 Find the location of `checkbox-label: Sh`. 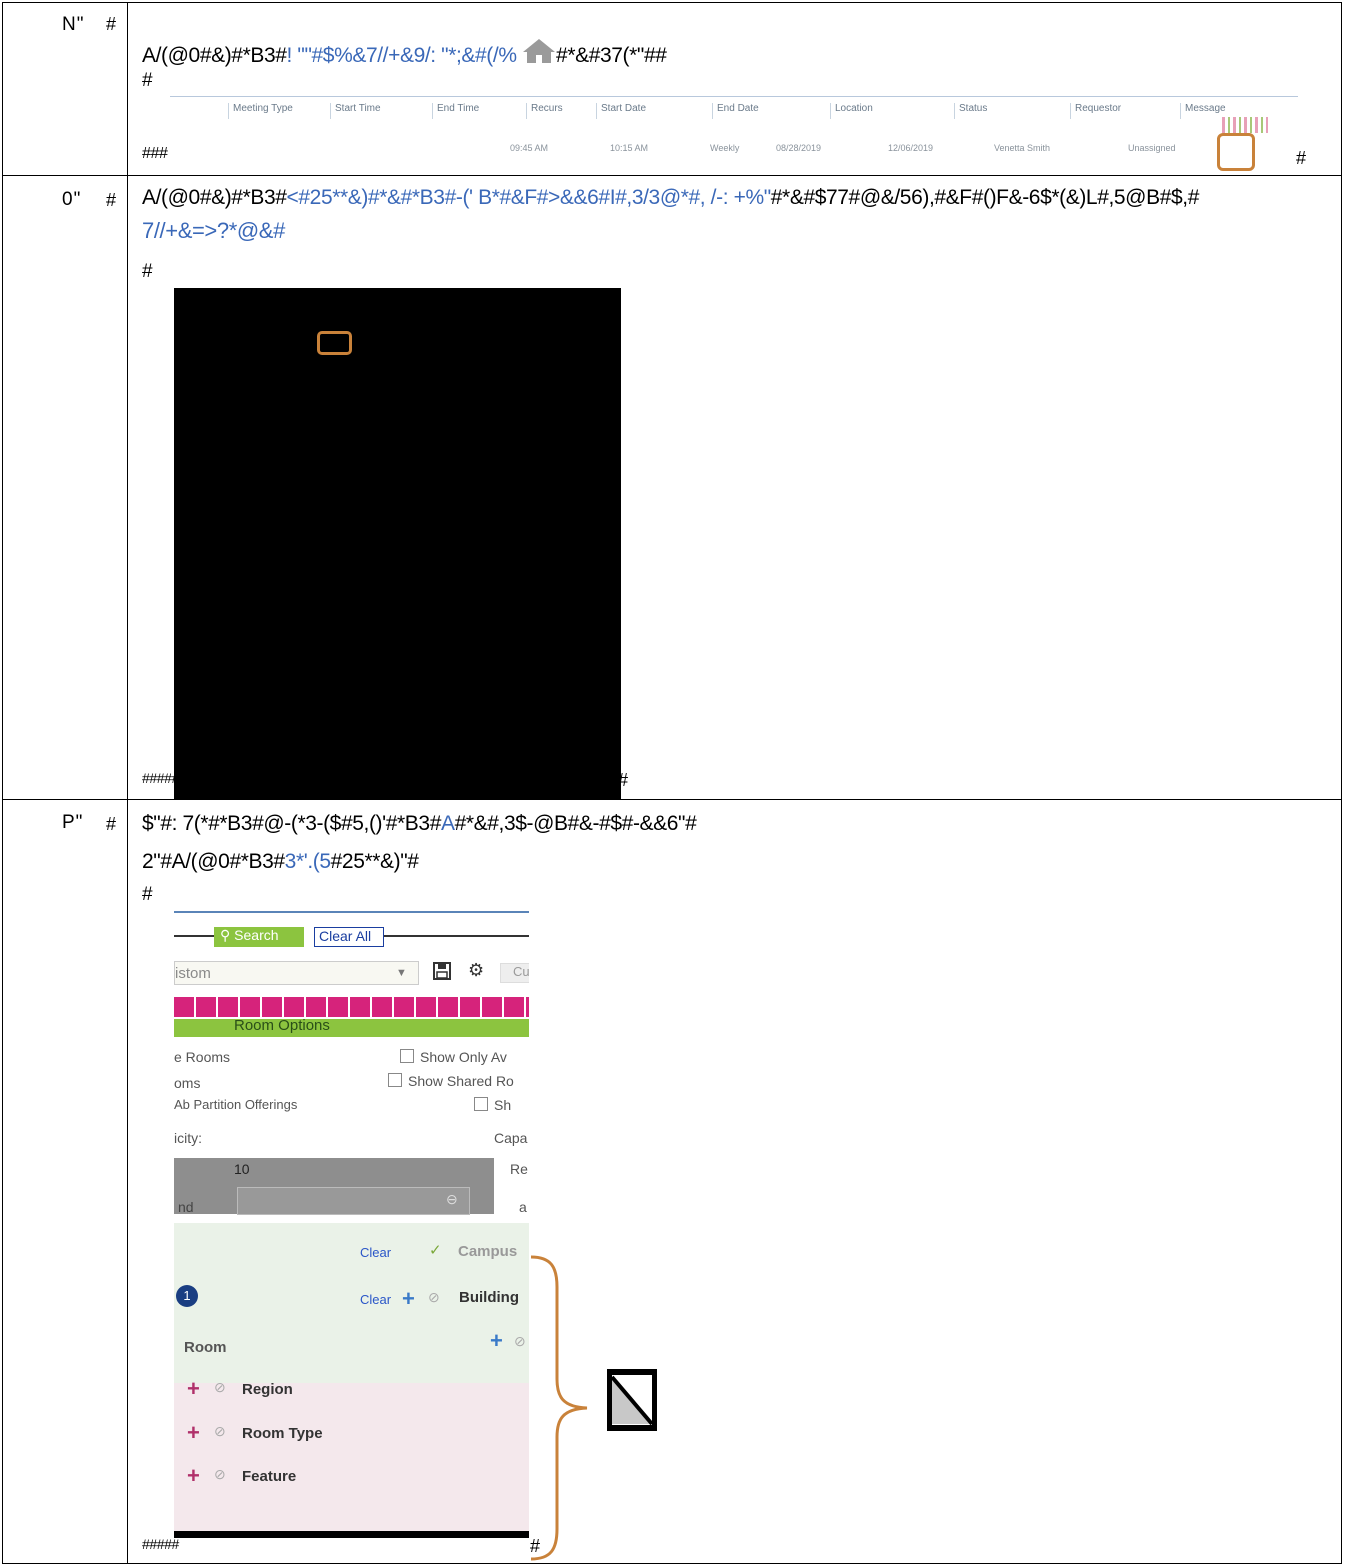

checkbox-label: Sh is located at coordinates (503, 1105).